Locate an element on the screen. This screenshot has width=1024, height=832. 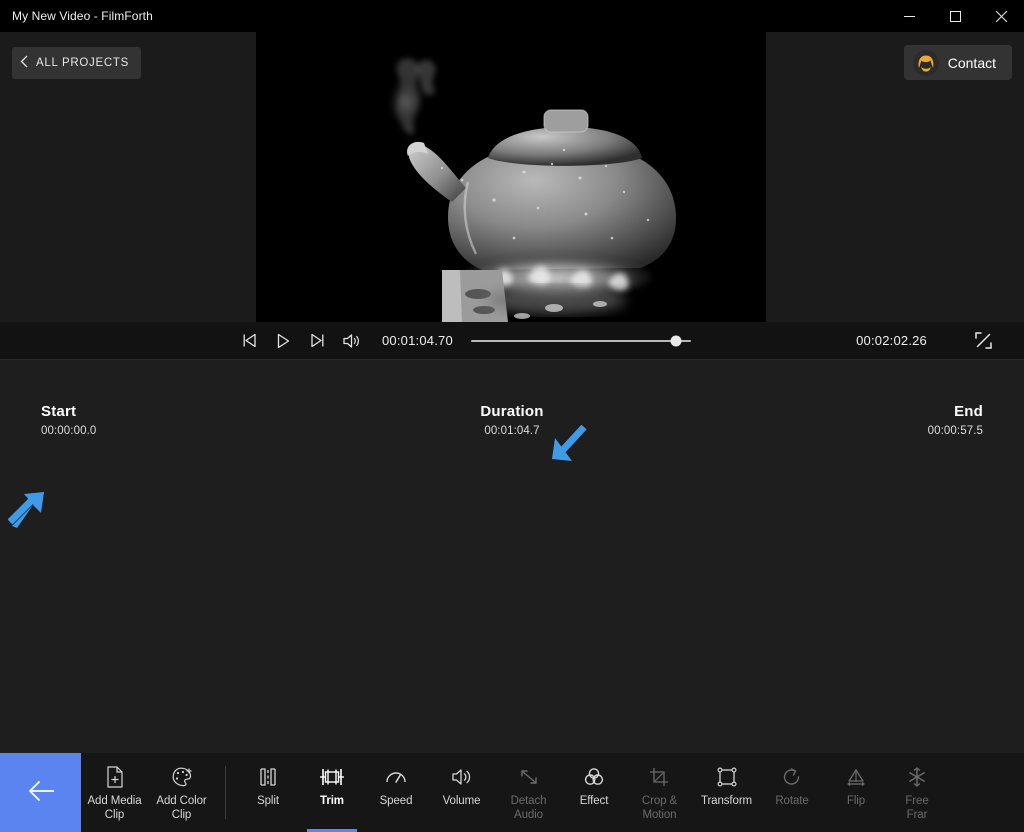
seek-track is located at coordinates (580, 340).